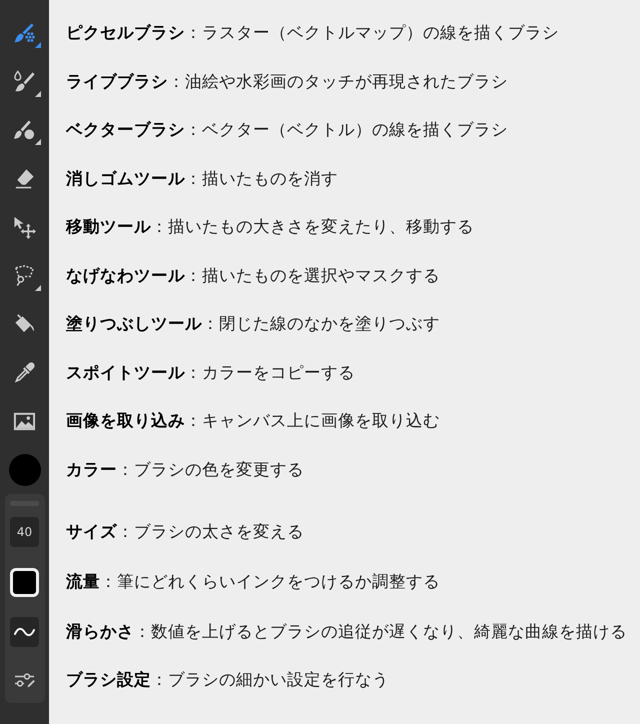 Image resolution: width=640 pixels, height=724 pixels. I want to click on smoothing-button, so click(24, 632).